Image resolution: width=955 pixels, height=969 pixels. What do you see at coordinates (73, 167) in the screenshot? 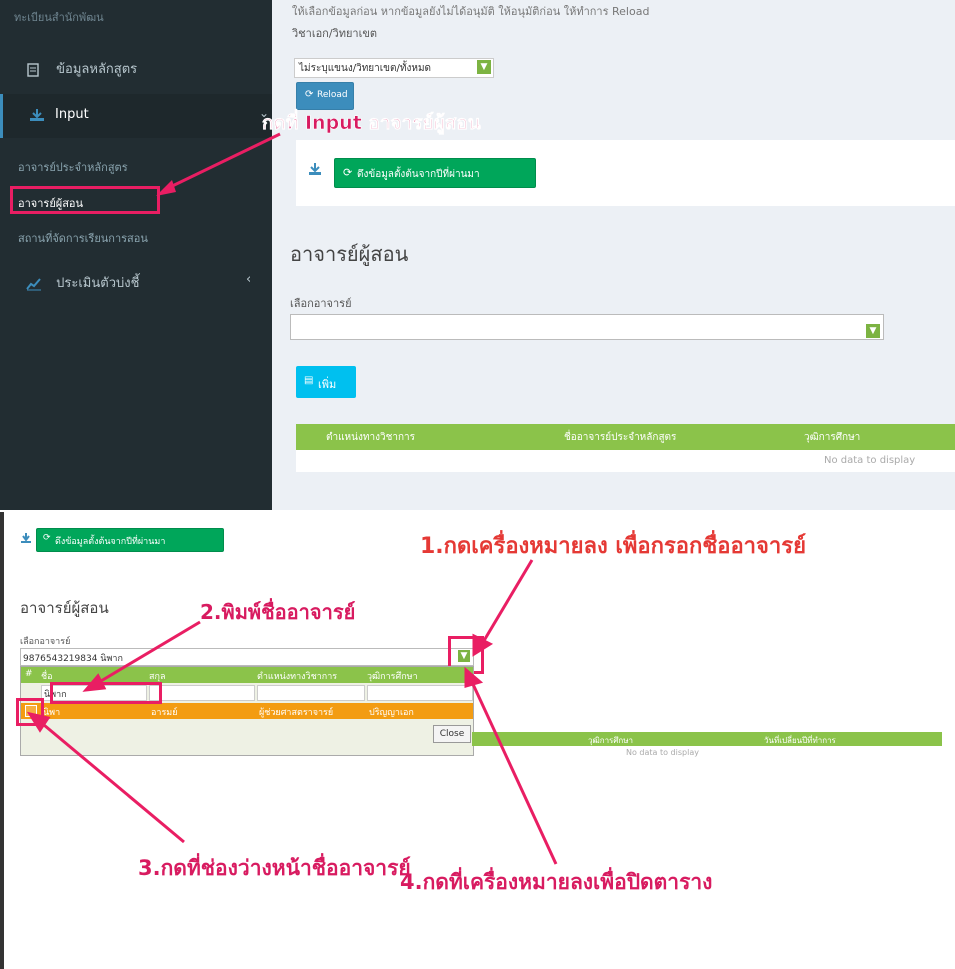
I see `sidebar-subitem-course-lecturers: อาจารย์ประจำหลักสูตร` at bounding box center [73, 167].